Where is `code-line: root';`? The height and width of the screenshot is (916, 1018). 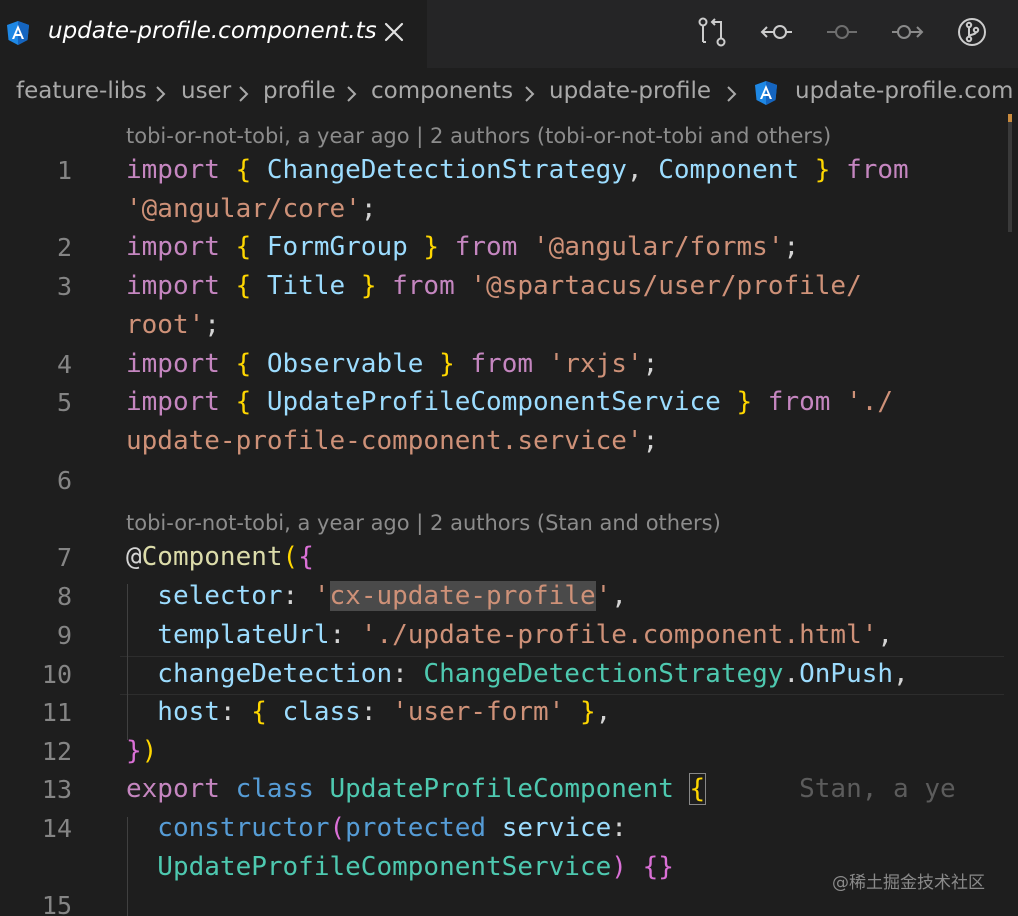
code-line: root'; is located at coordinates (173, 325).